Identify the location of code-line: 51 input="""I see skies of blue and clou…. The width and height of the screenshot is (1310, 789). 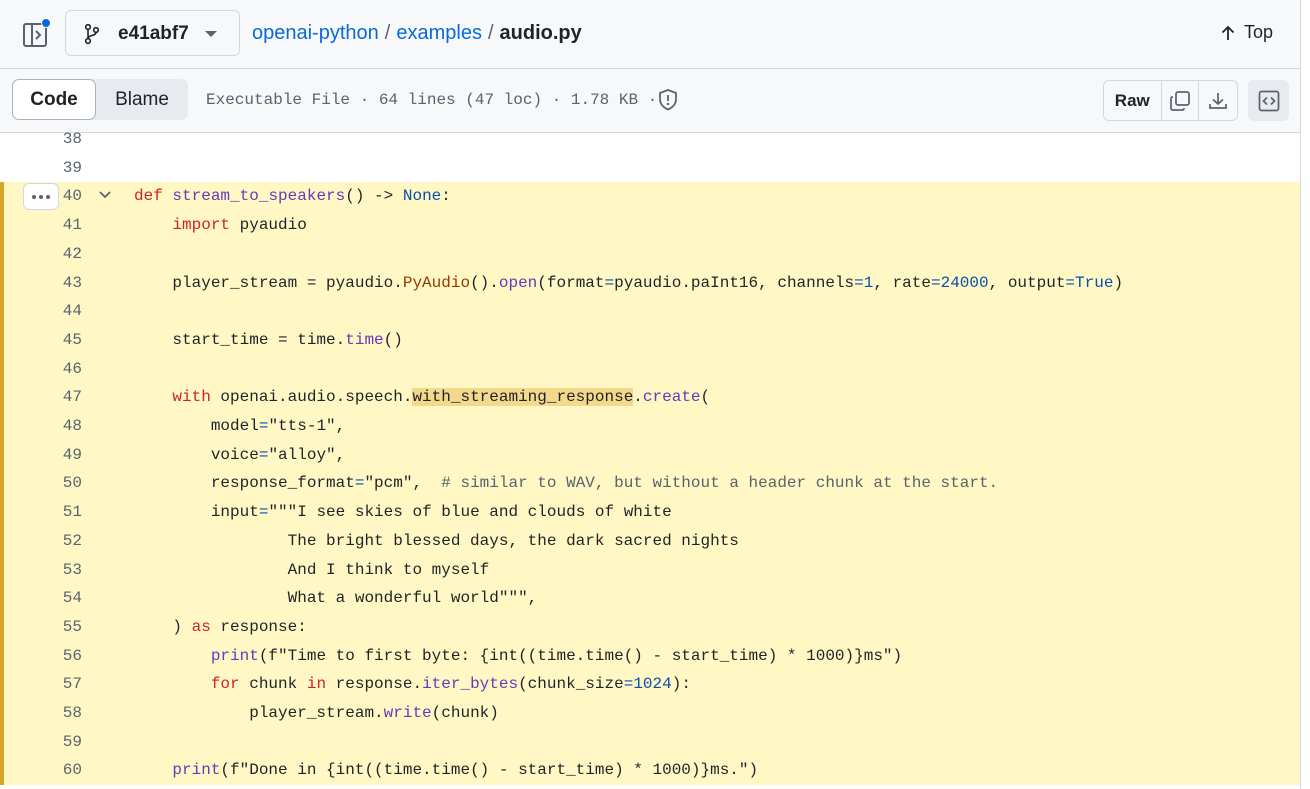
(650, 513).